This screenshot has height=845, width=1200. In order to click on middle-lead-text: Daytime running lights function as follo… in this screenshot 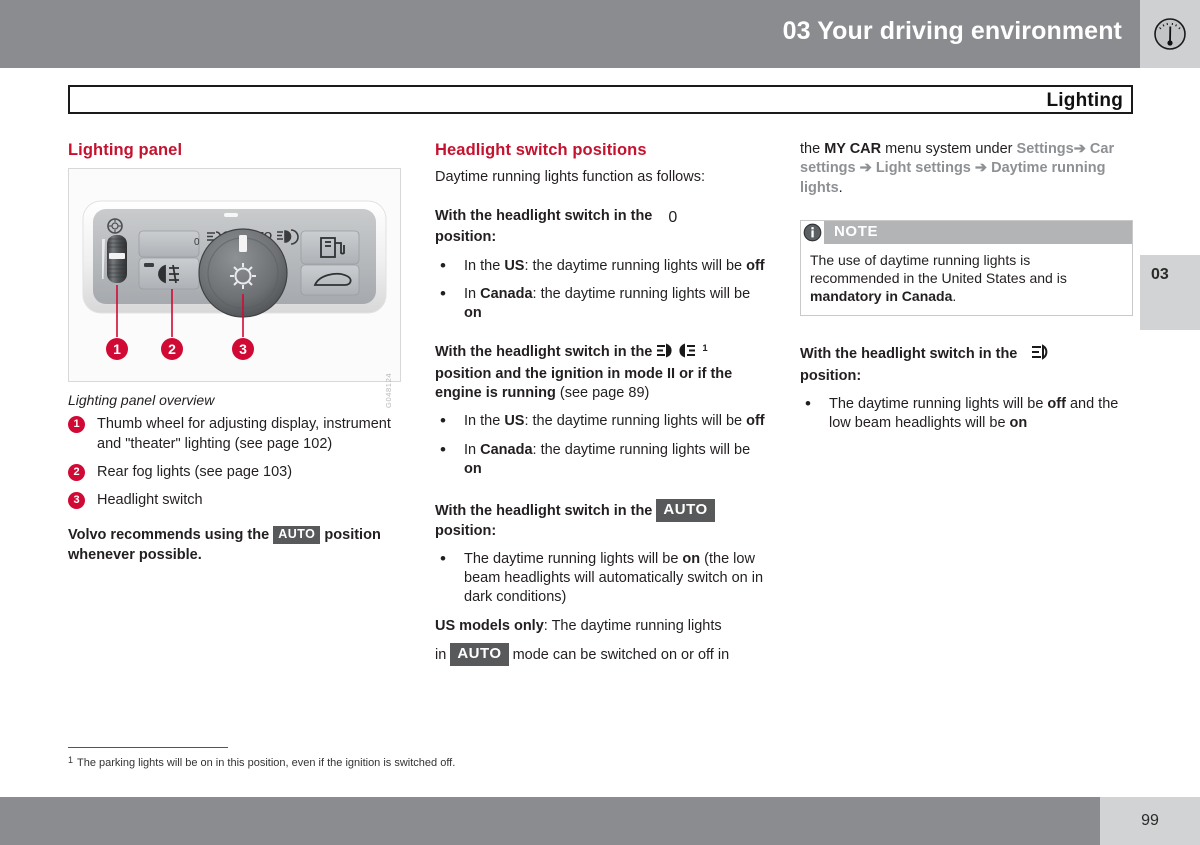, I will do `click(570, 176)`.